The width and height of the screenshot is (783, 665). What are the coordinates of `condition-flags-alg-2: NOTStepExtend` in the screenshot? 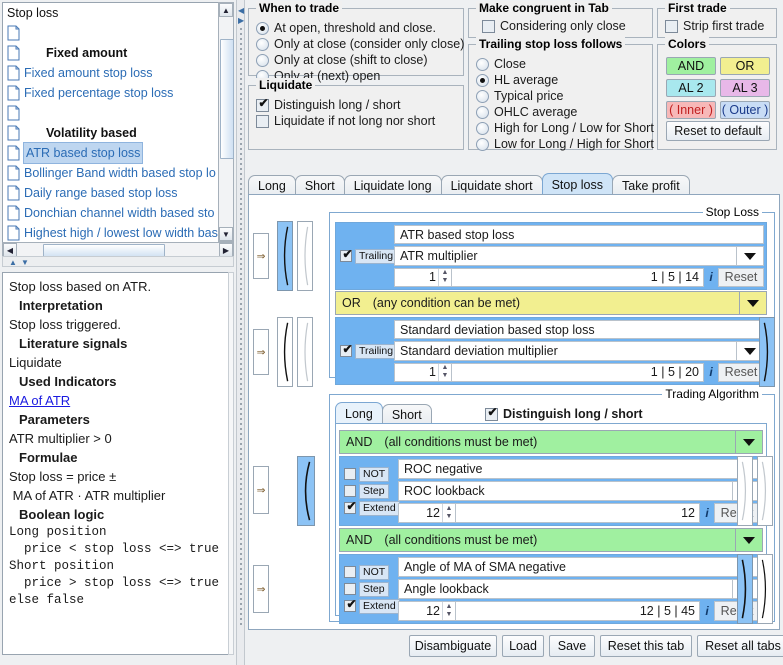 It's located at (371, 589).